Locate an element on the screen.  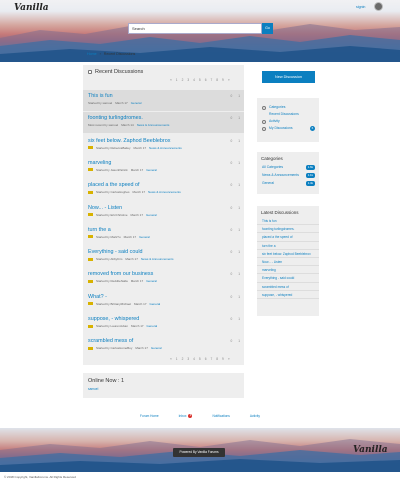
search-button: Go is located at coordinates (267, 28).